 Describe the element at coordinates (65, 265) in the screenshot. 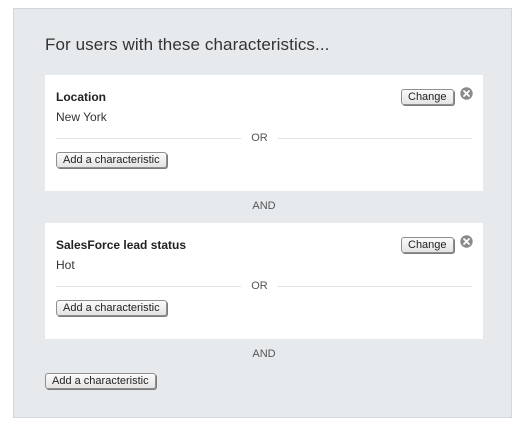

I see `condition-value: Hot` at that location.